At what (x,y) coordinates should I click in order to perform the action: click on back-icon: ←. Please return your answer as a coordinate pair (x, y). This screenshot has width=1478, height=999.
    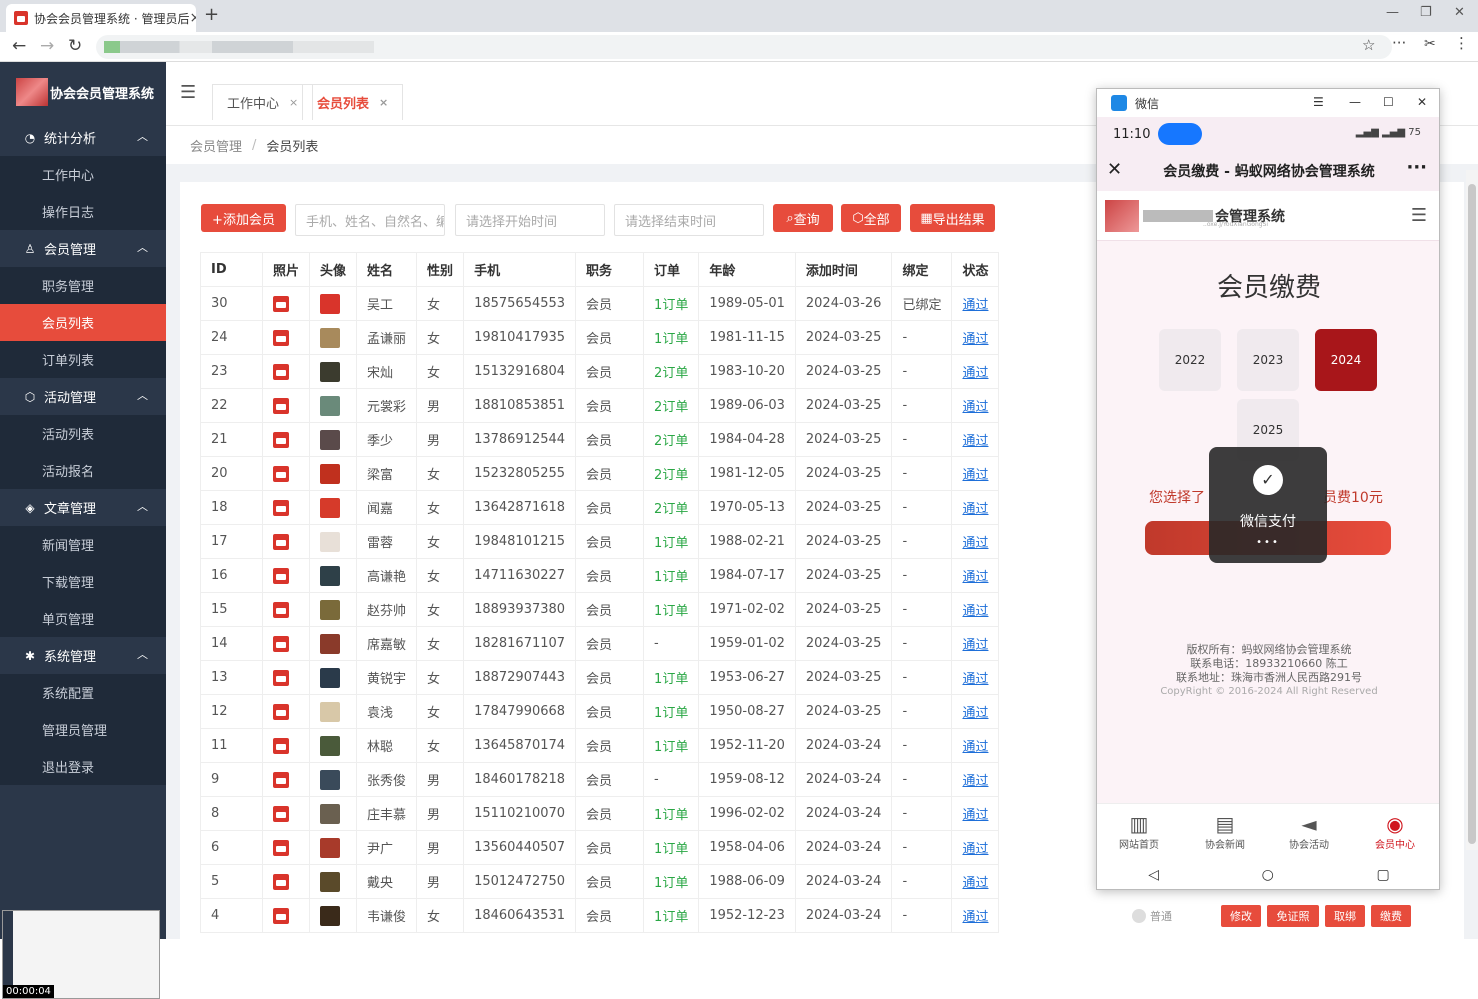
    Looking at the image, I should click on (19, 46).